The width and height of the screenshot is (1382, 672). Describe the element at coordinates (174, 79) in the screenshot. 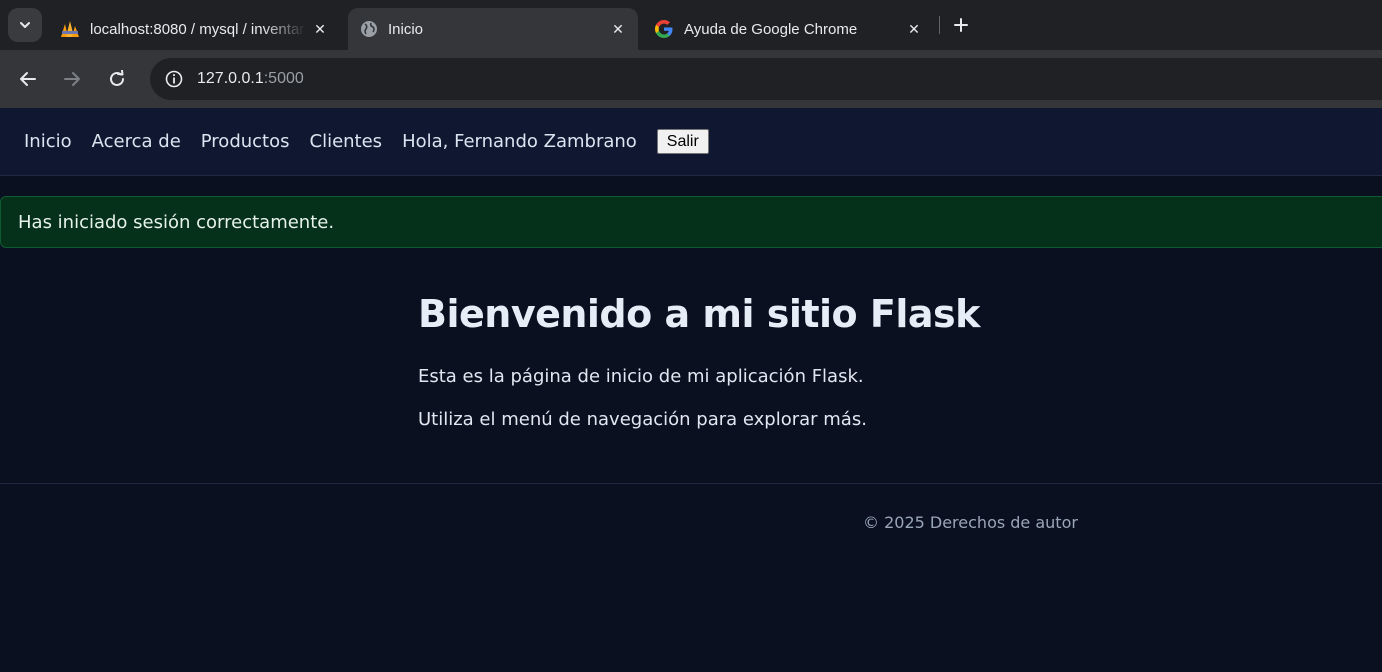

I see `site-info-icon` at that location.